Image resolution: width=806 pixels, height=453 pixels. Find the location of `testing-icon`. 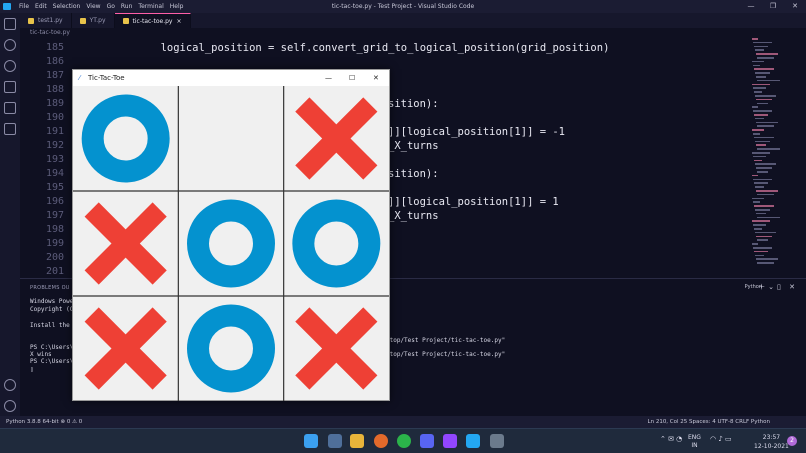

testing-icon is located at coordinates (10, 129).